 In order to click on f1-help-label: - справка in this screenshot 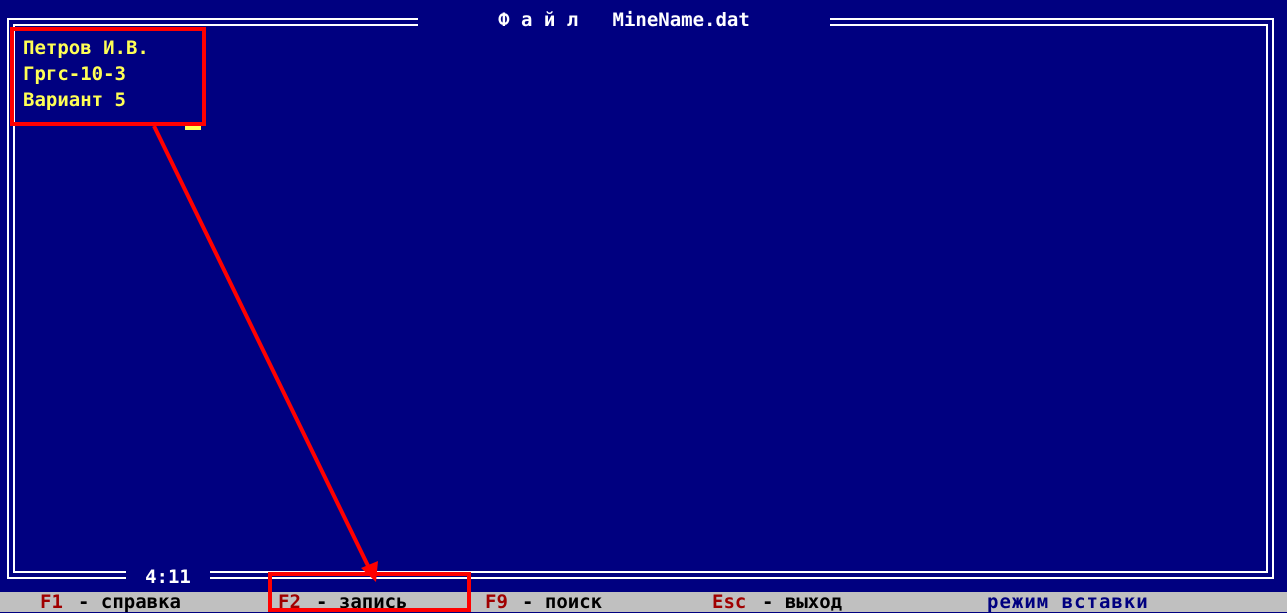, I will do `click(129, 602)`.